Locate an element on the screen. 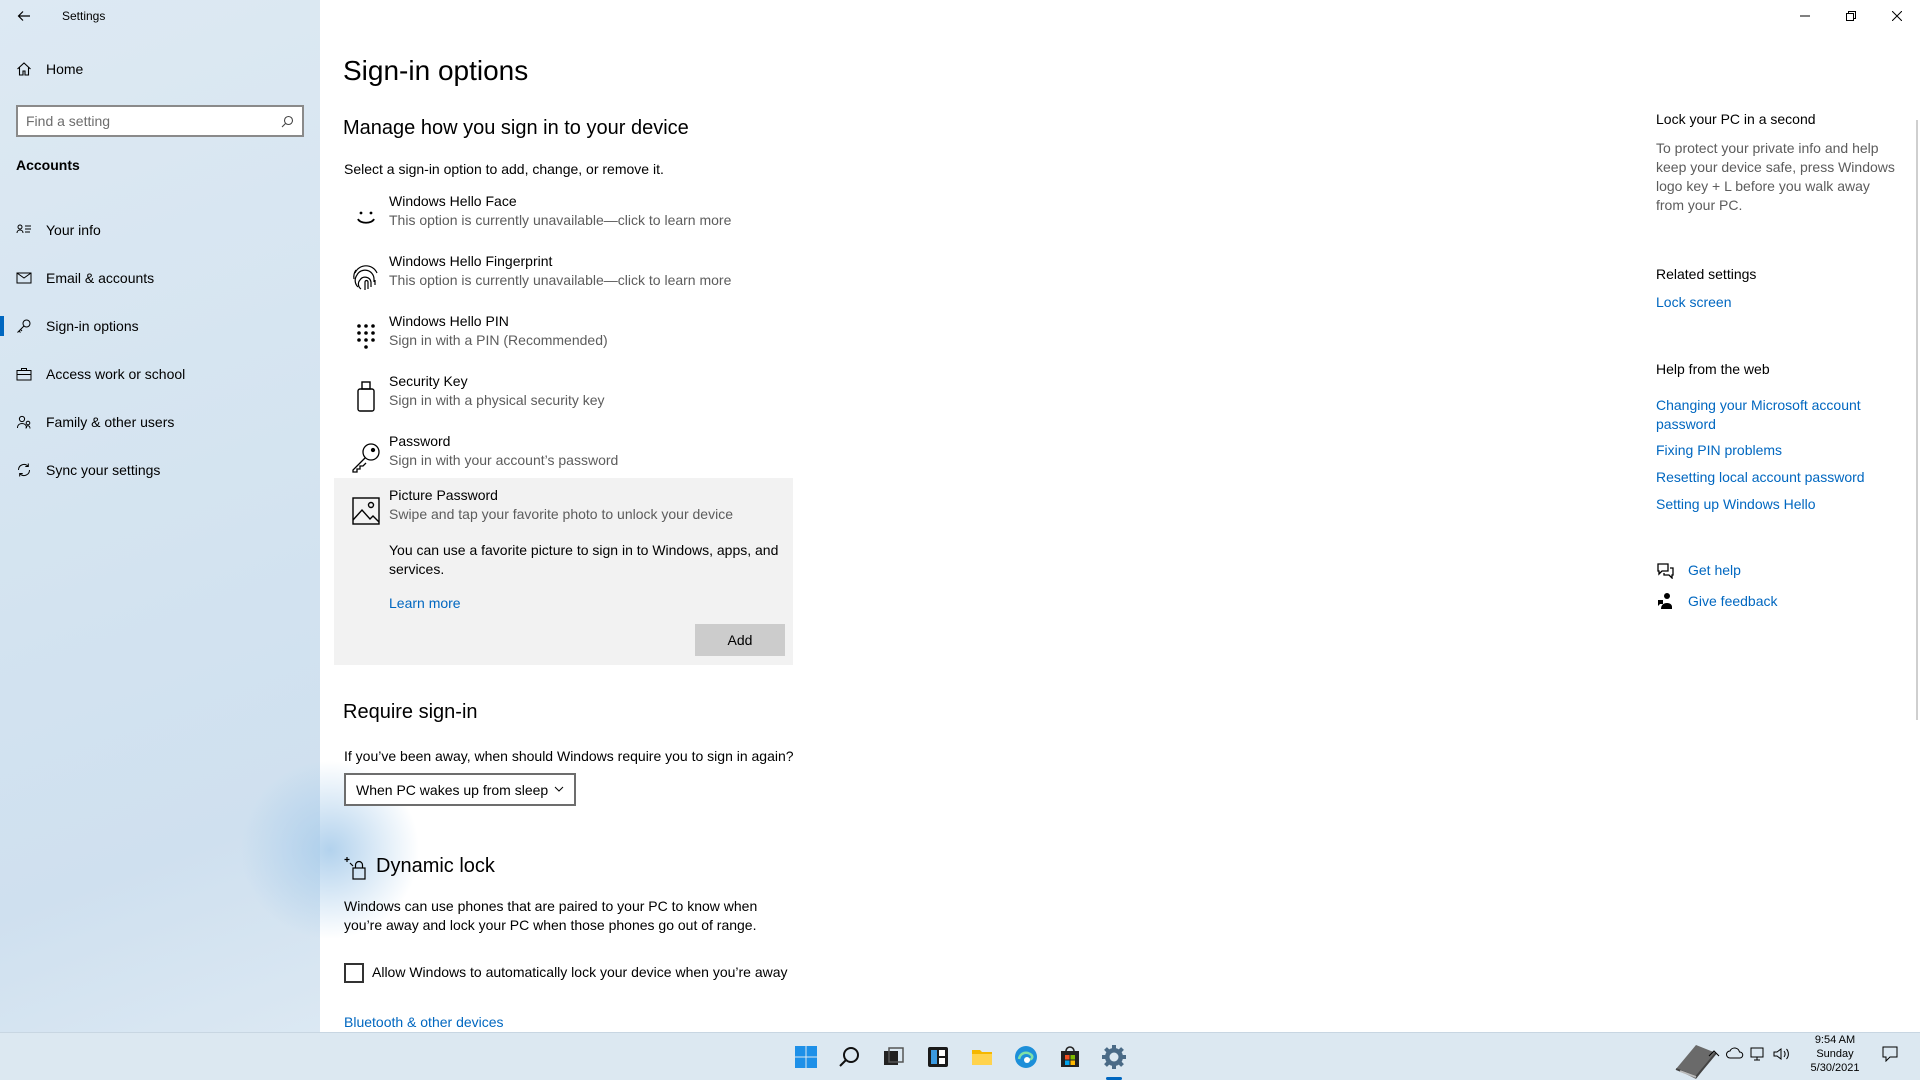 The width and height of the screenshot is (1920, 1080). window-controls is located at coordinates (1851, 16).